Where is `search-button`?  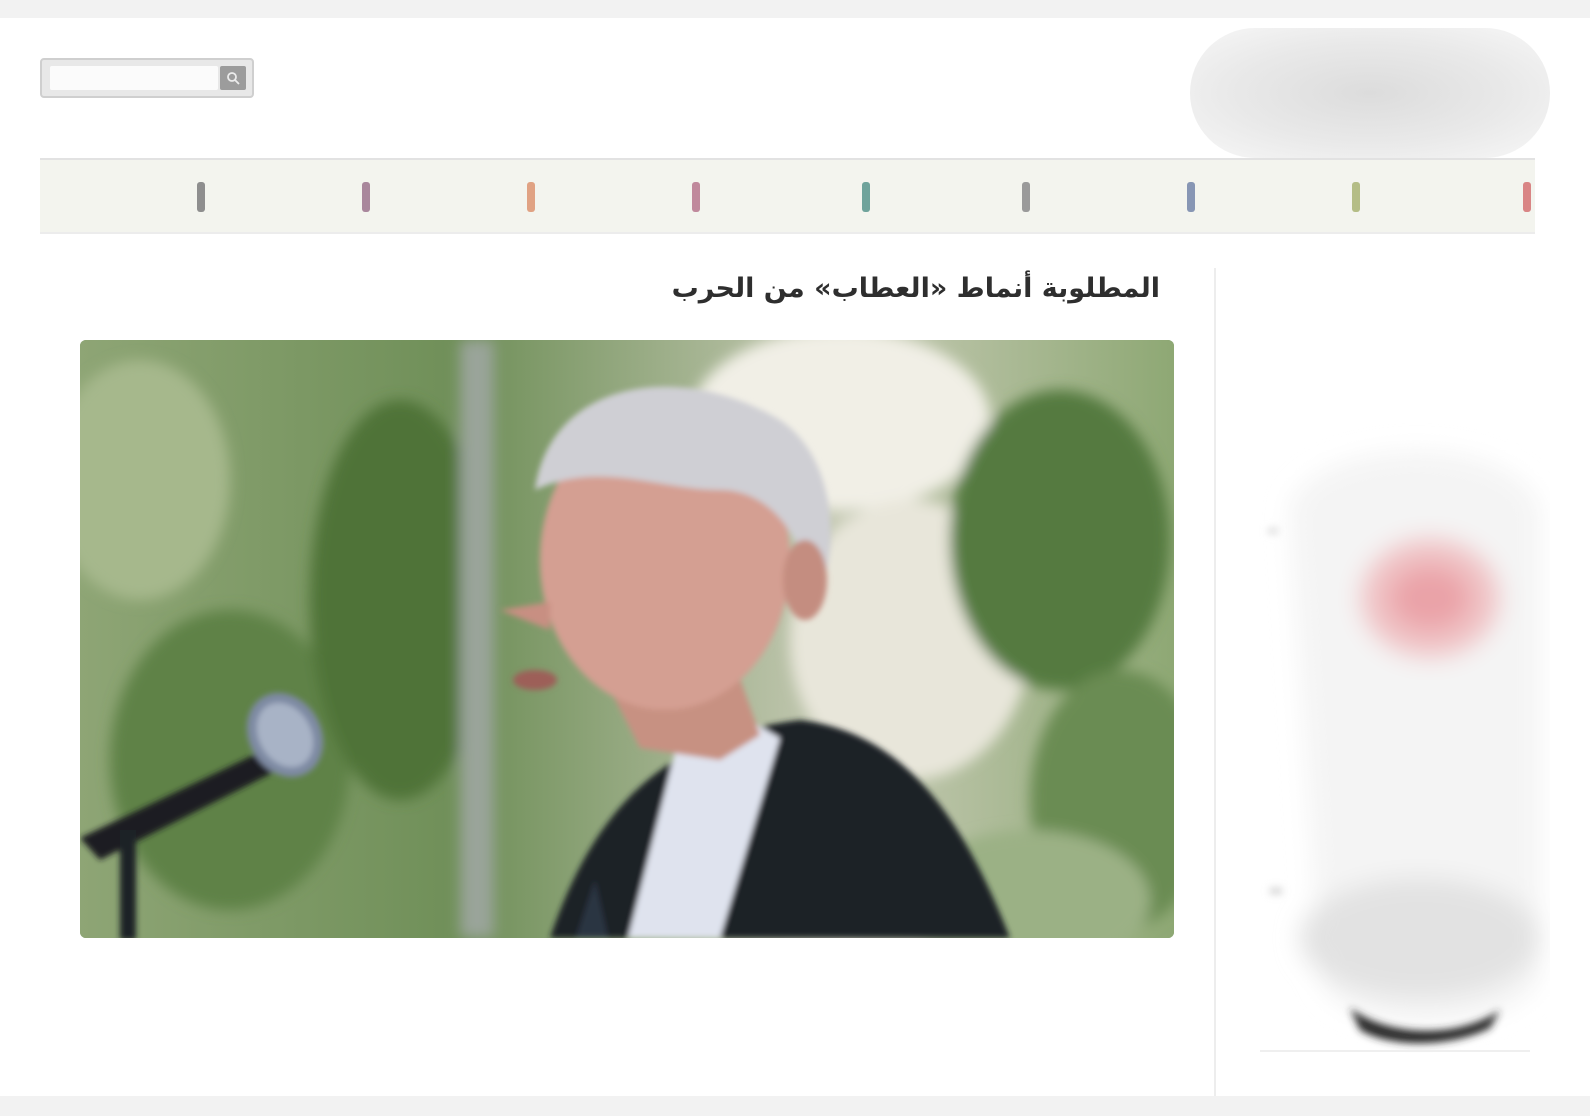 search-button is located at coordinates (233, 78).